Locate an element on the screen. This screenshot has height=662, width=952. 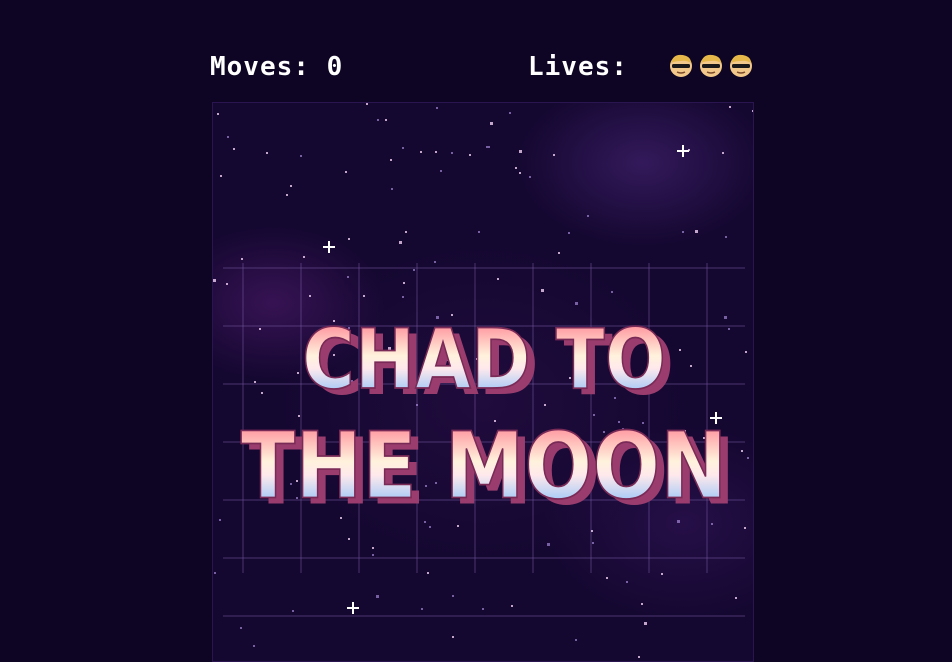
lives-indicator is located at coordinates (711, 67).